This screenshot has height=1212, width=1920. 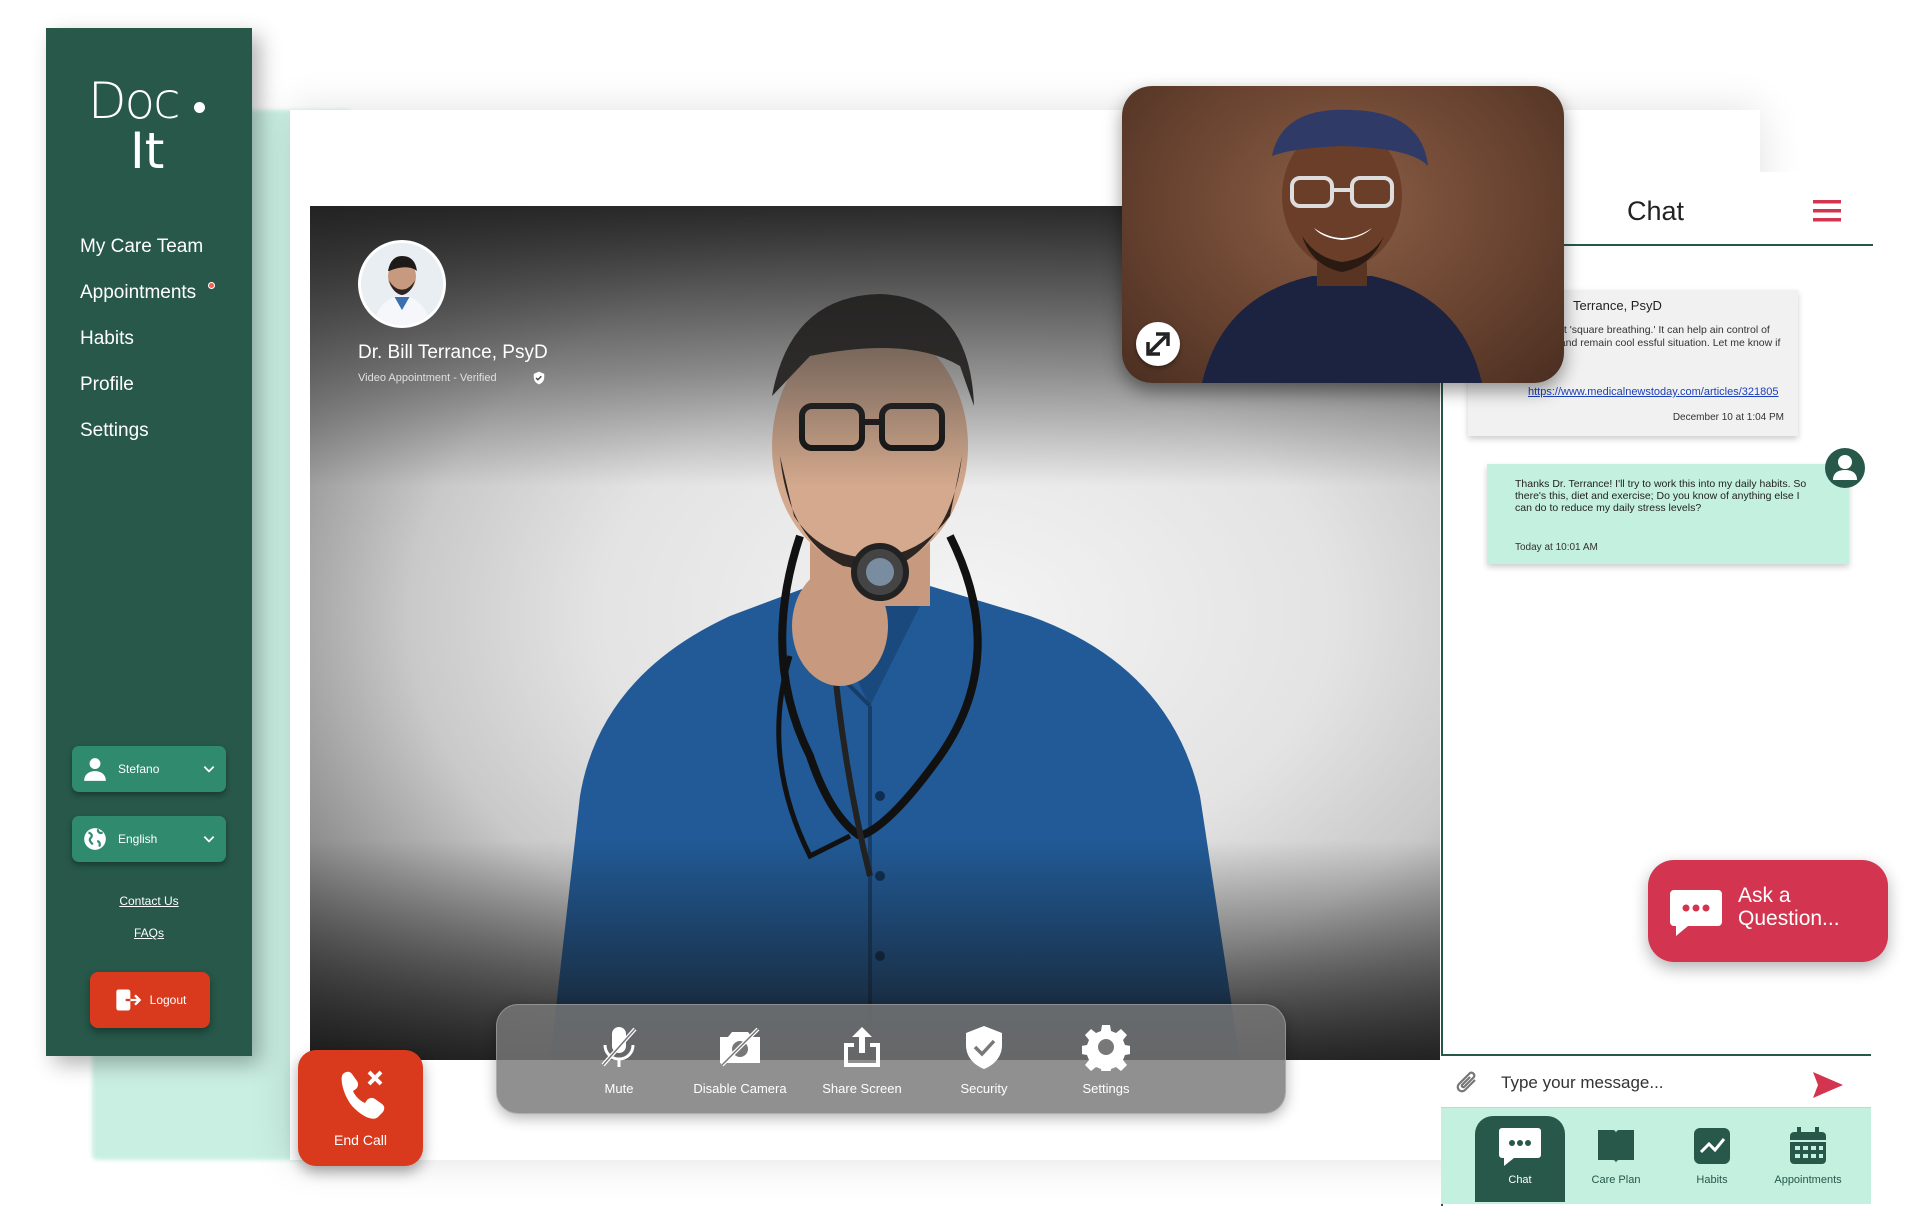 I want to click on bottom-nav-label: Habits, so click(x=1712, y=1180).